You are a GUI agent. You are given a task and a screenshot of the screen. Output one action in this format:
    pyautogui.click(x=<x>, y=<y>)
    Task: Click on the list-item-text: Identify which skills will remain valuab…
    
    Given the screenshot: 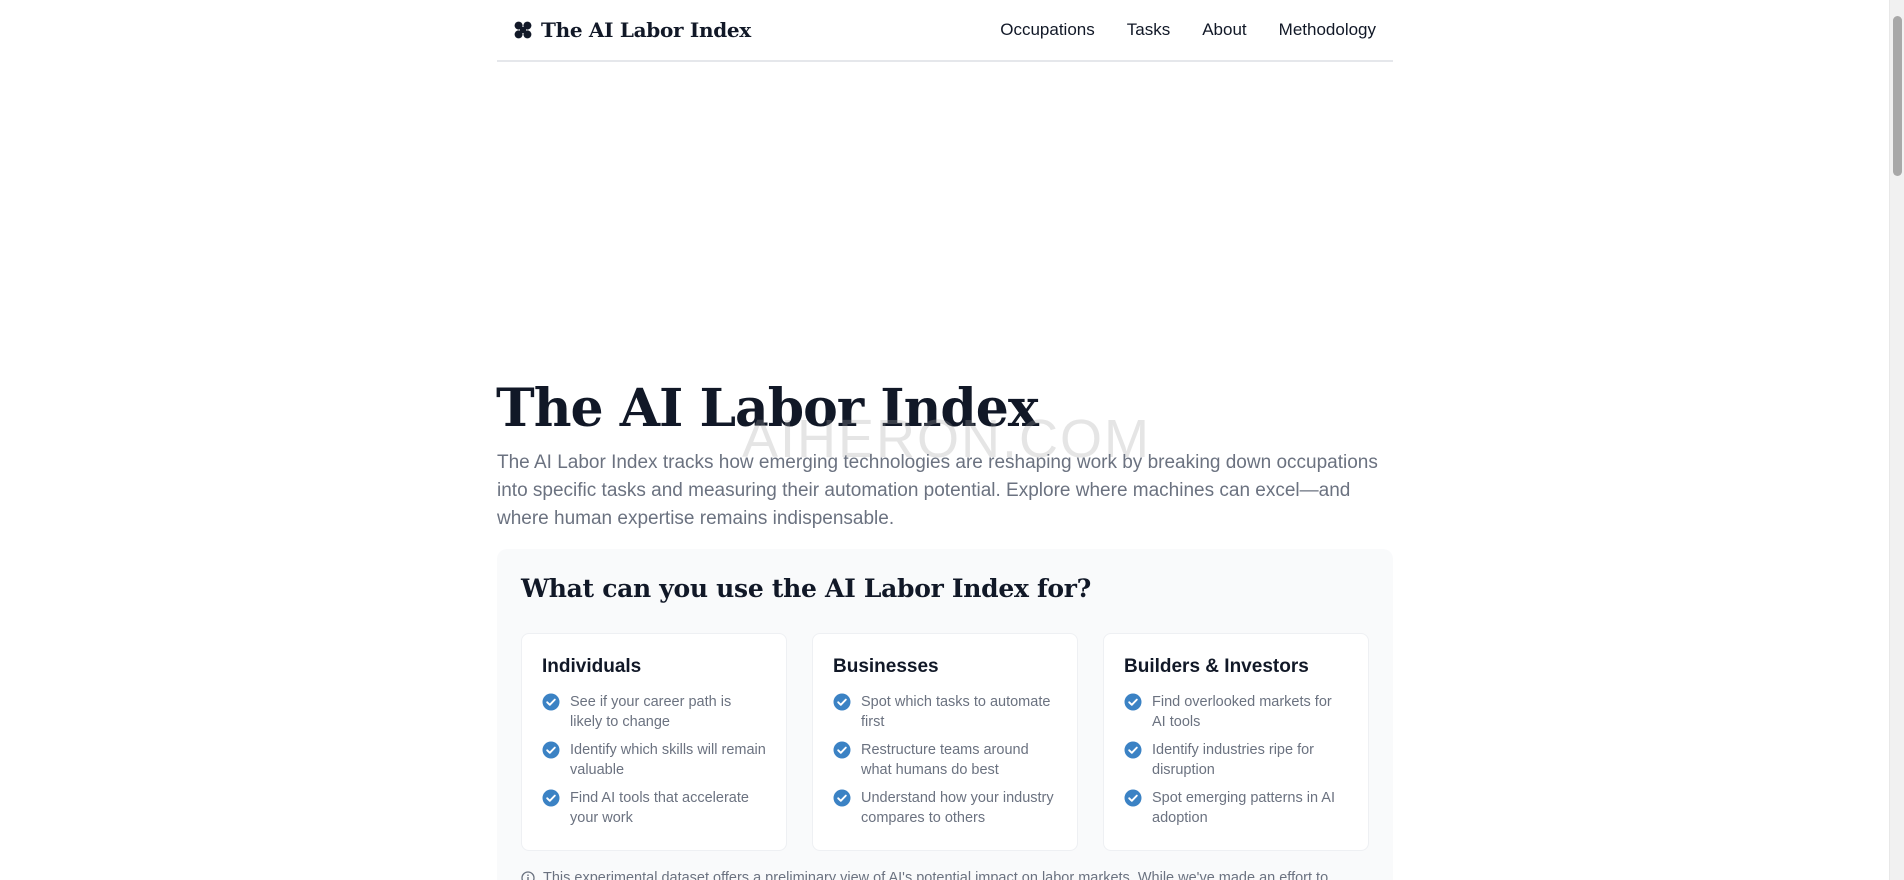 What is the action you would take?
    pyautogui.click(x=668, y=760)
    